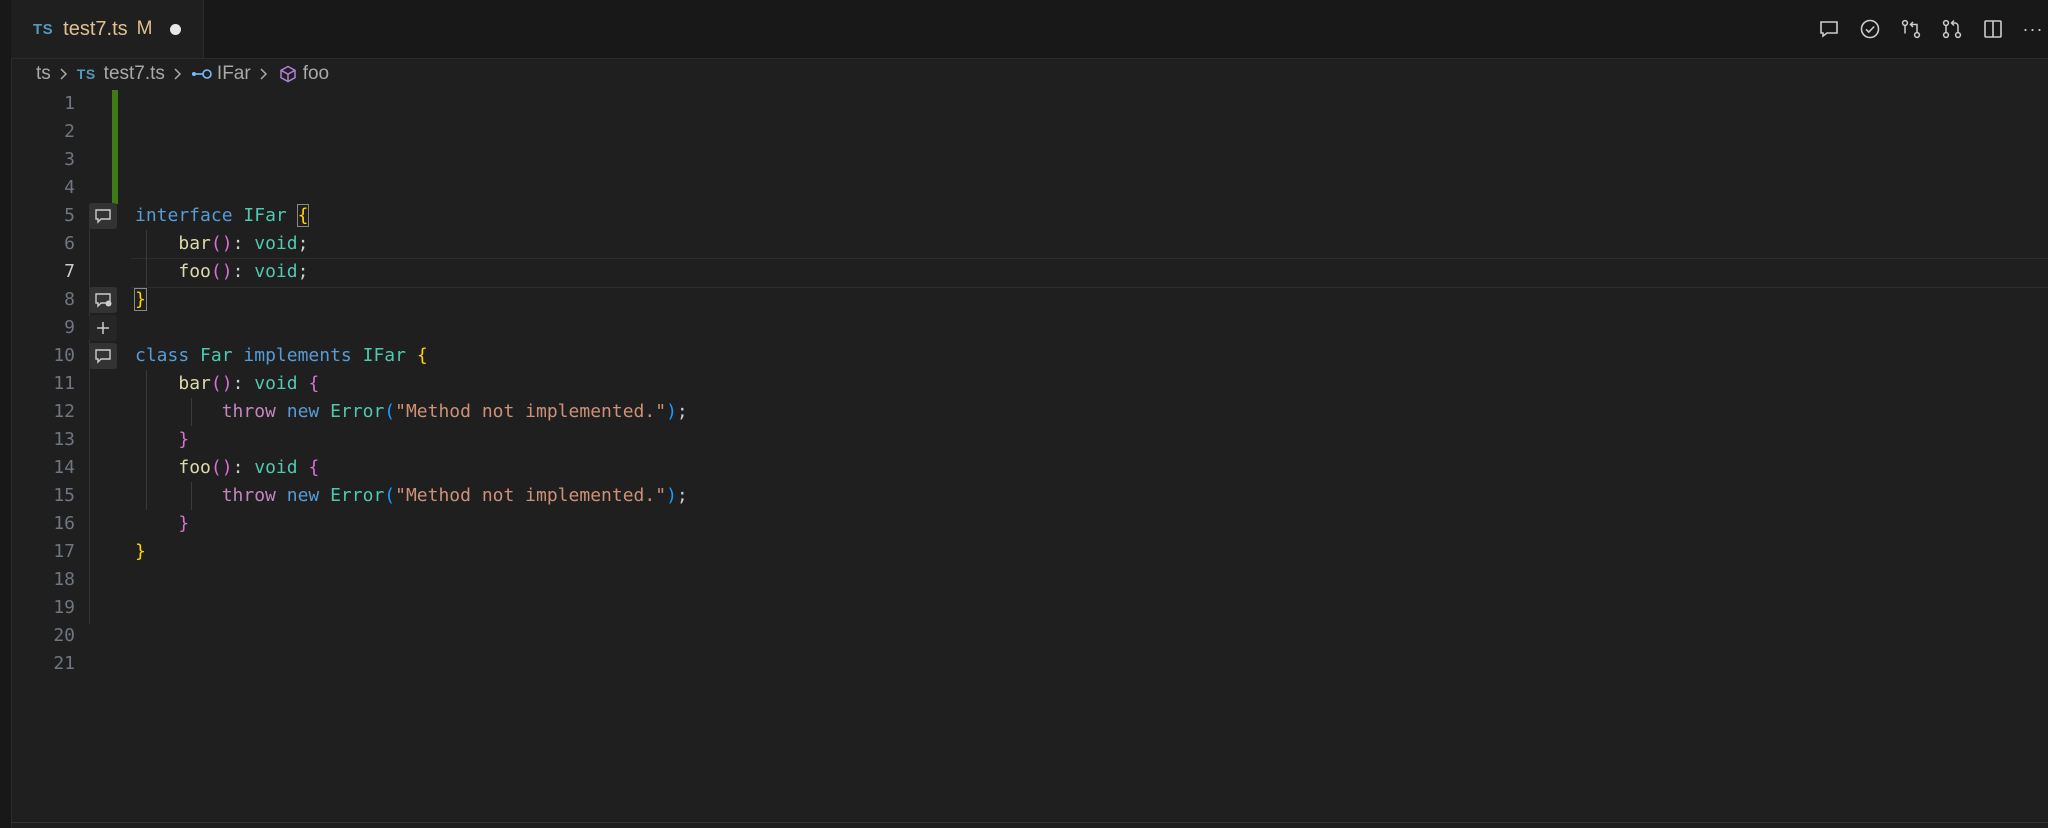 Image resolution: width=2048 pixels, height=828 pixels. Describe the element at coordinates (243, 271) in the screenshot. I see `code-line-7: foo(): void;` at that location.